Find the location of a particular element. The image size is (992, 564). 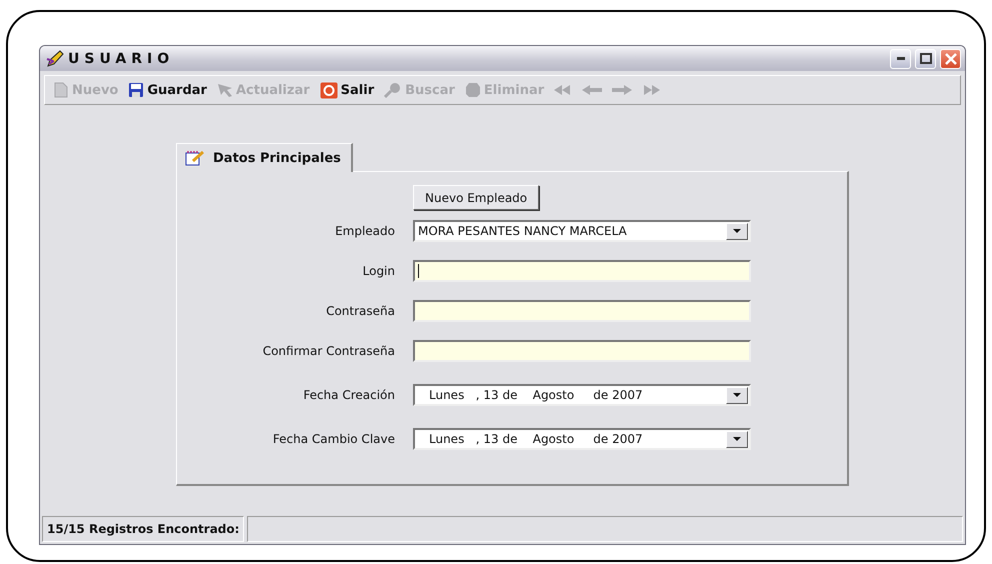

minimize-button is located at coordinates (900, 58).